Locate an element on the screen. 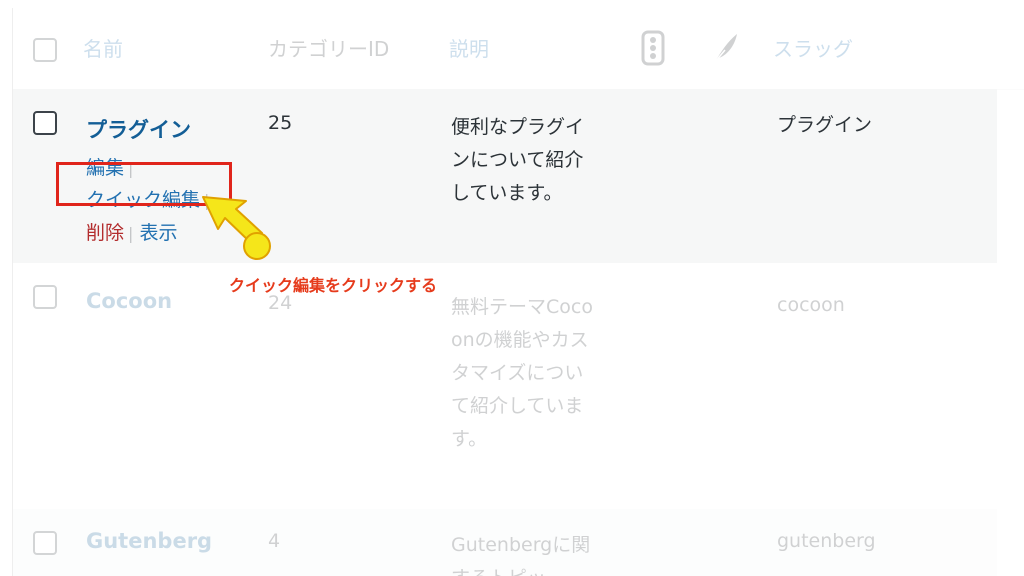  table-row: Gutenberg 4 Gutenbergに関するトピッ gutenberg is located at coordinates (505, 542).